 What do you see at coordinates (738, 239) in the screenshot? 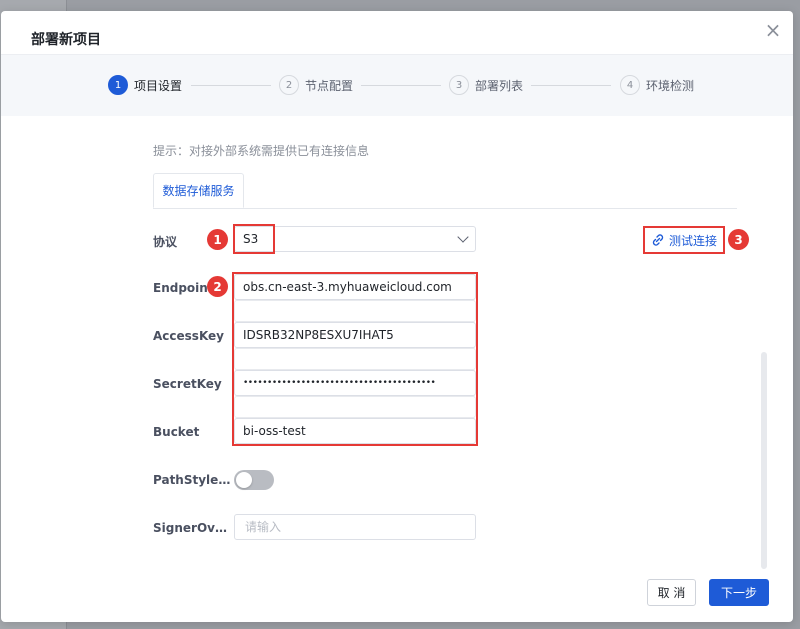
I see `annotation-marker-3: 3` at bounding box center [738, 239].